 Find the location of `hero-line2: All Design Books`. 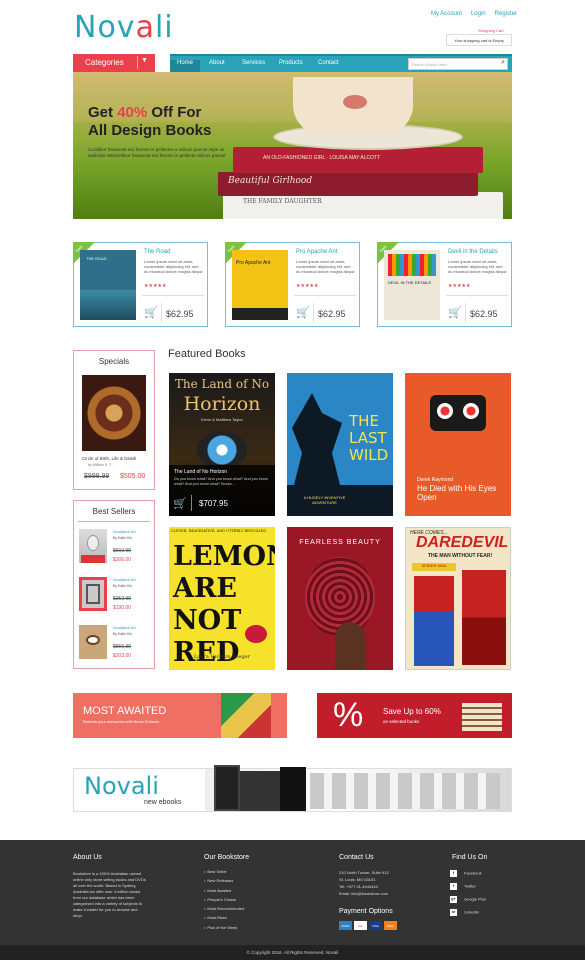

hero-line2: All Design Books is located at coordinates (150, 130).